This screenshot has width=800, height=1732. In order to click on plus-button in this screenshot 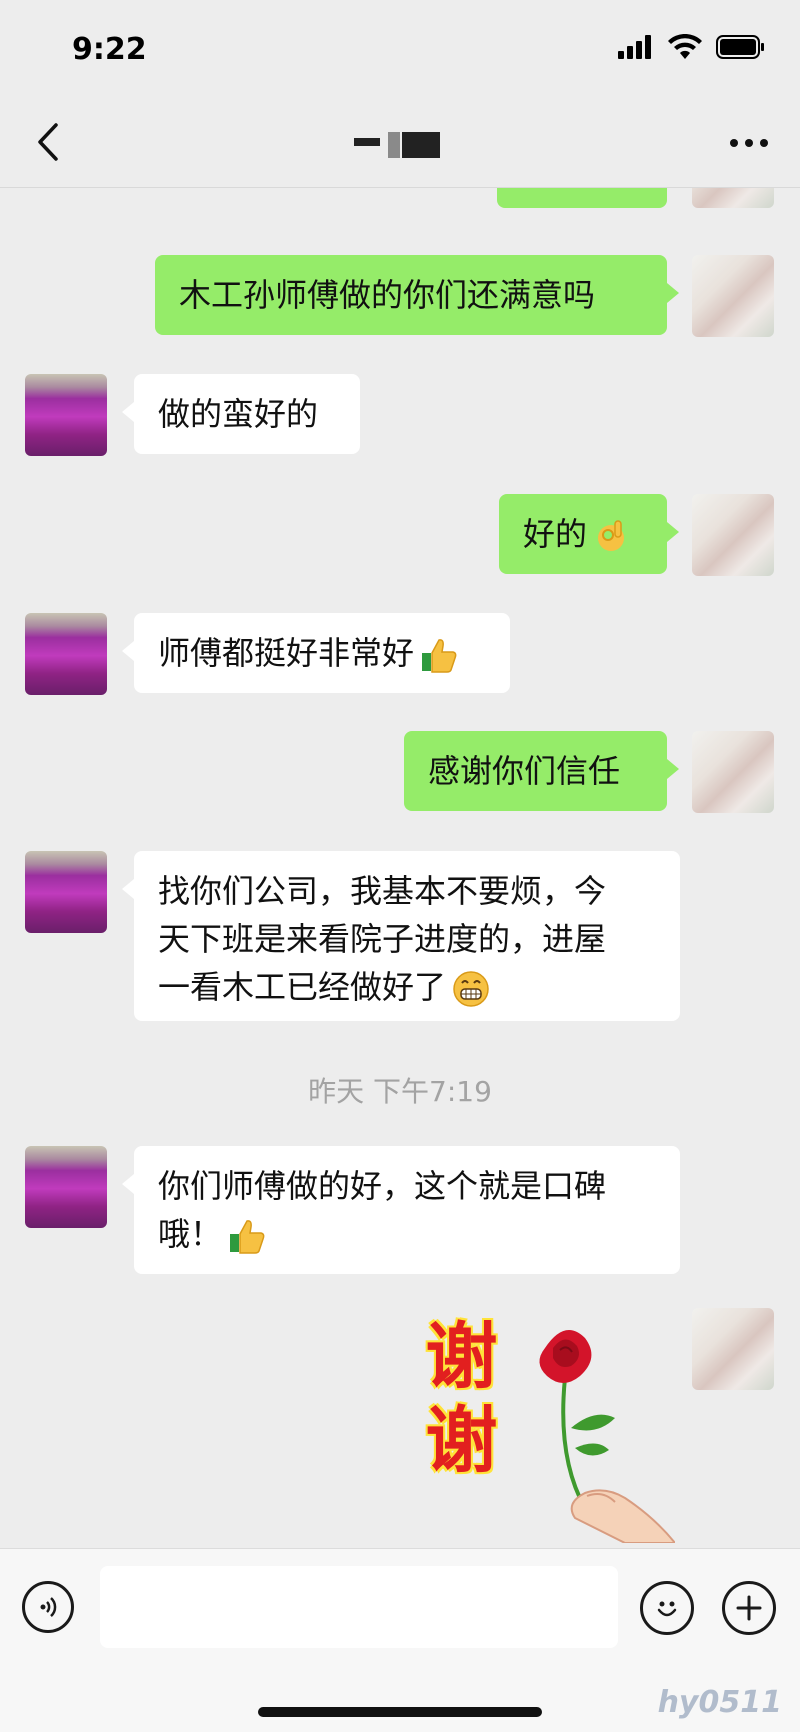, I will do `click(749, 1608)`.